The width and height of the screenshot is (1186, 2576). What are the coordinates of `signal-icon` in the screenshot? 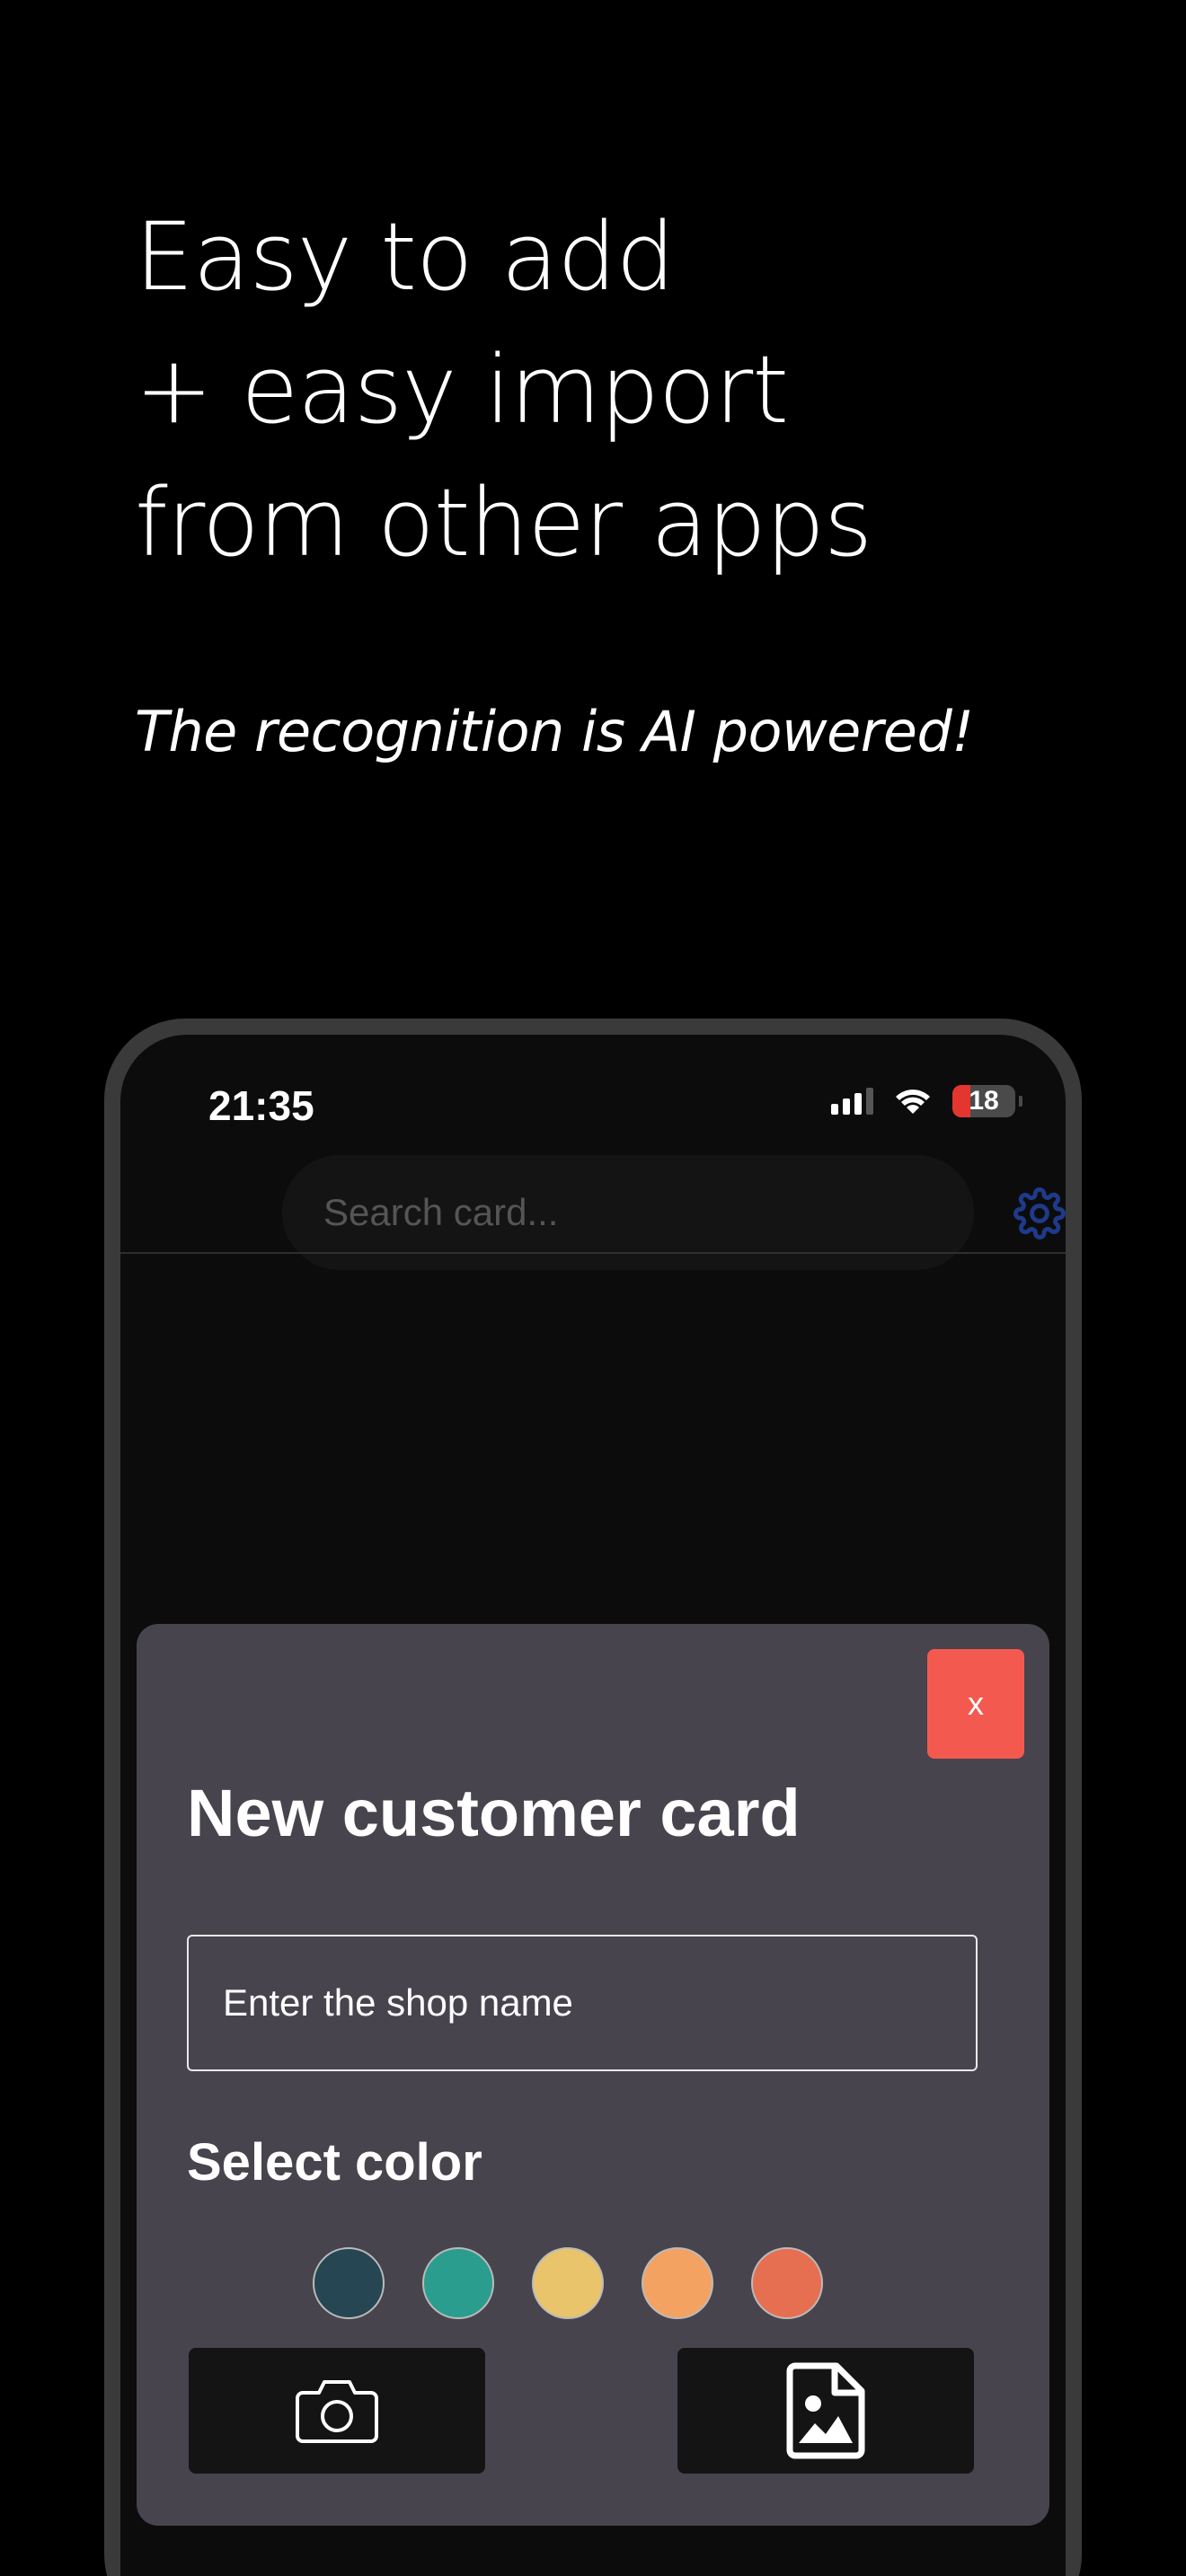 It's located at (852, 1101).